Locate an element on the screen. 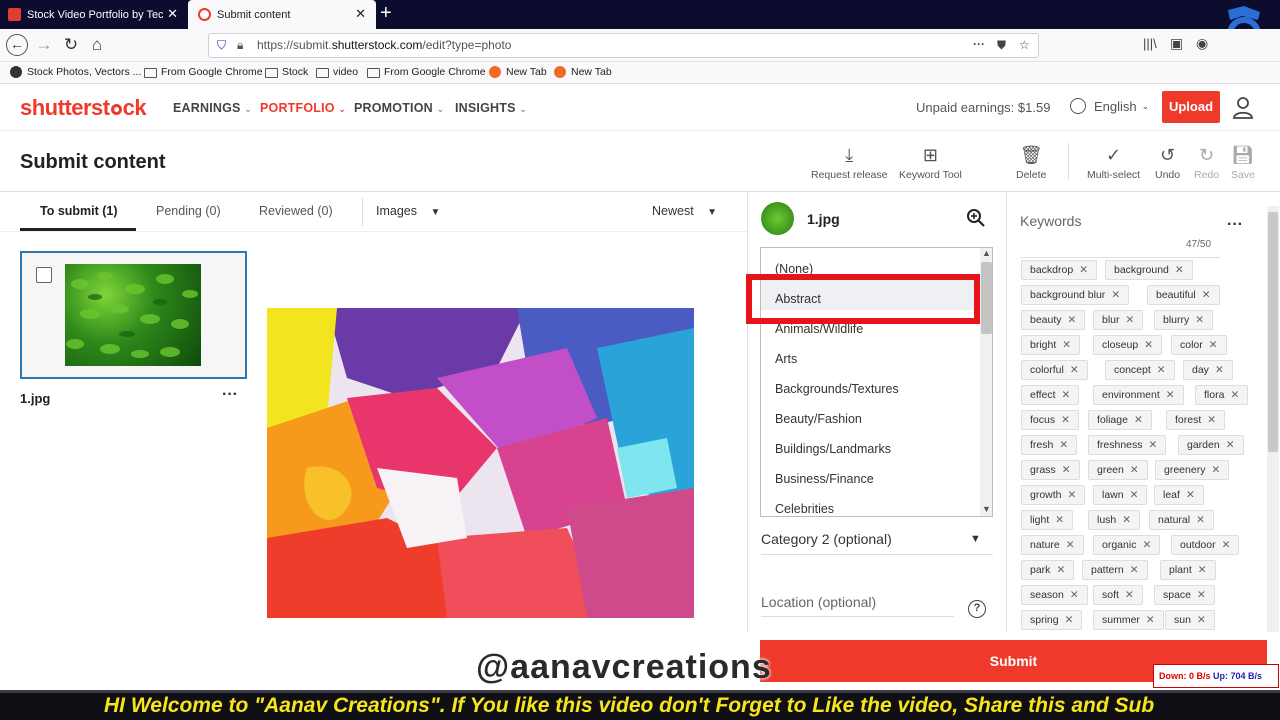 The height and width of the screenshot is (720, 1280). keyword-chip: environment ✕ is located at coordinates (1138, 395).